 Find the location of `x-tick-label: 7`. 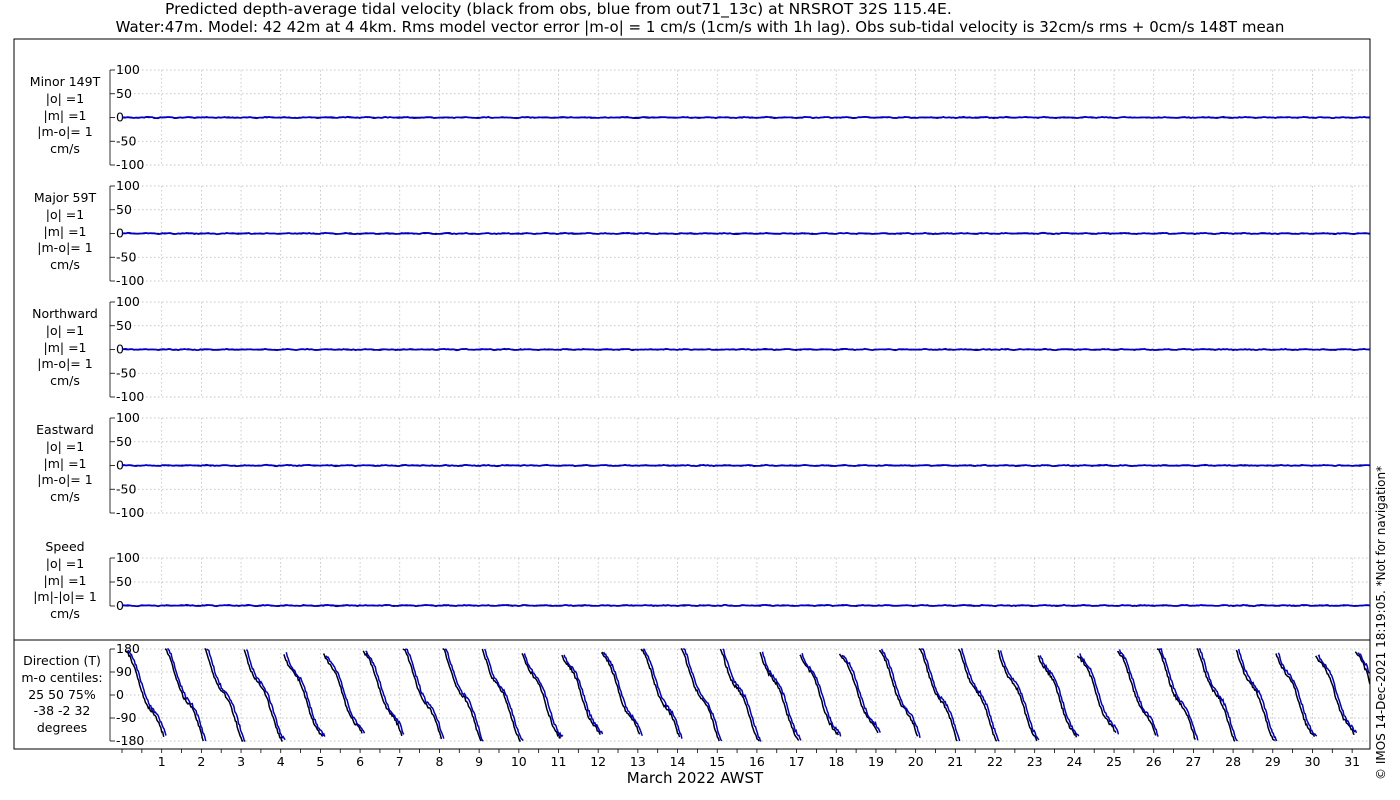

x-tick-label: 7 is located at coordinates (400, 761).